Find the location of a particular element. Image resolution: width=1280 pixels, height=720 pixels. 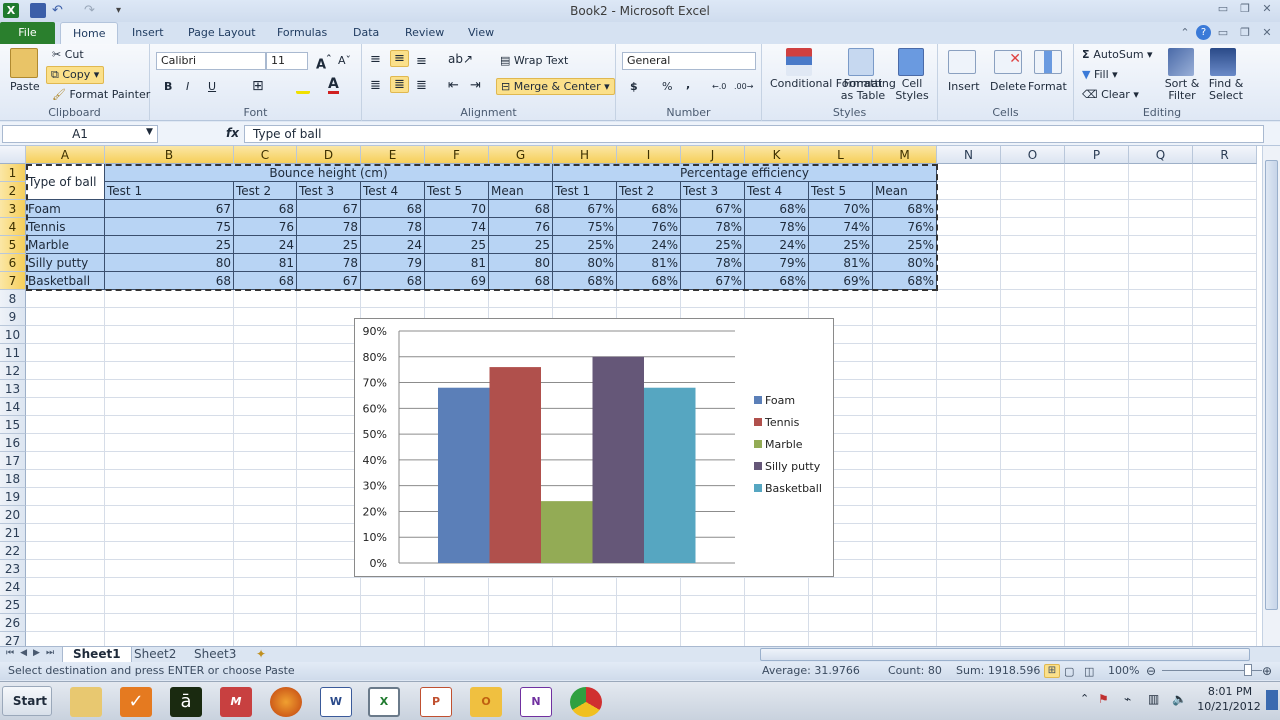

row-header-24: 24 is located at coordinates (13, 587).